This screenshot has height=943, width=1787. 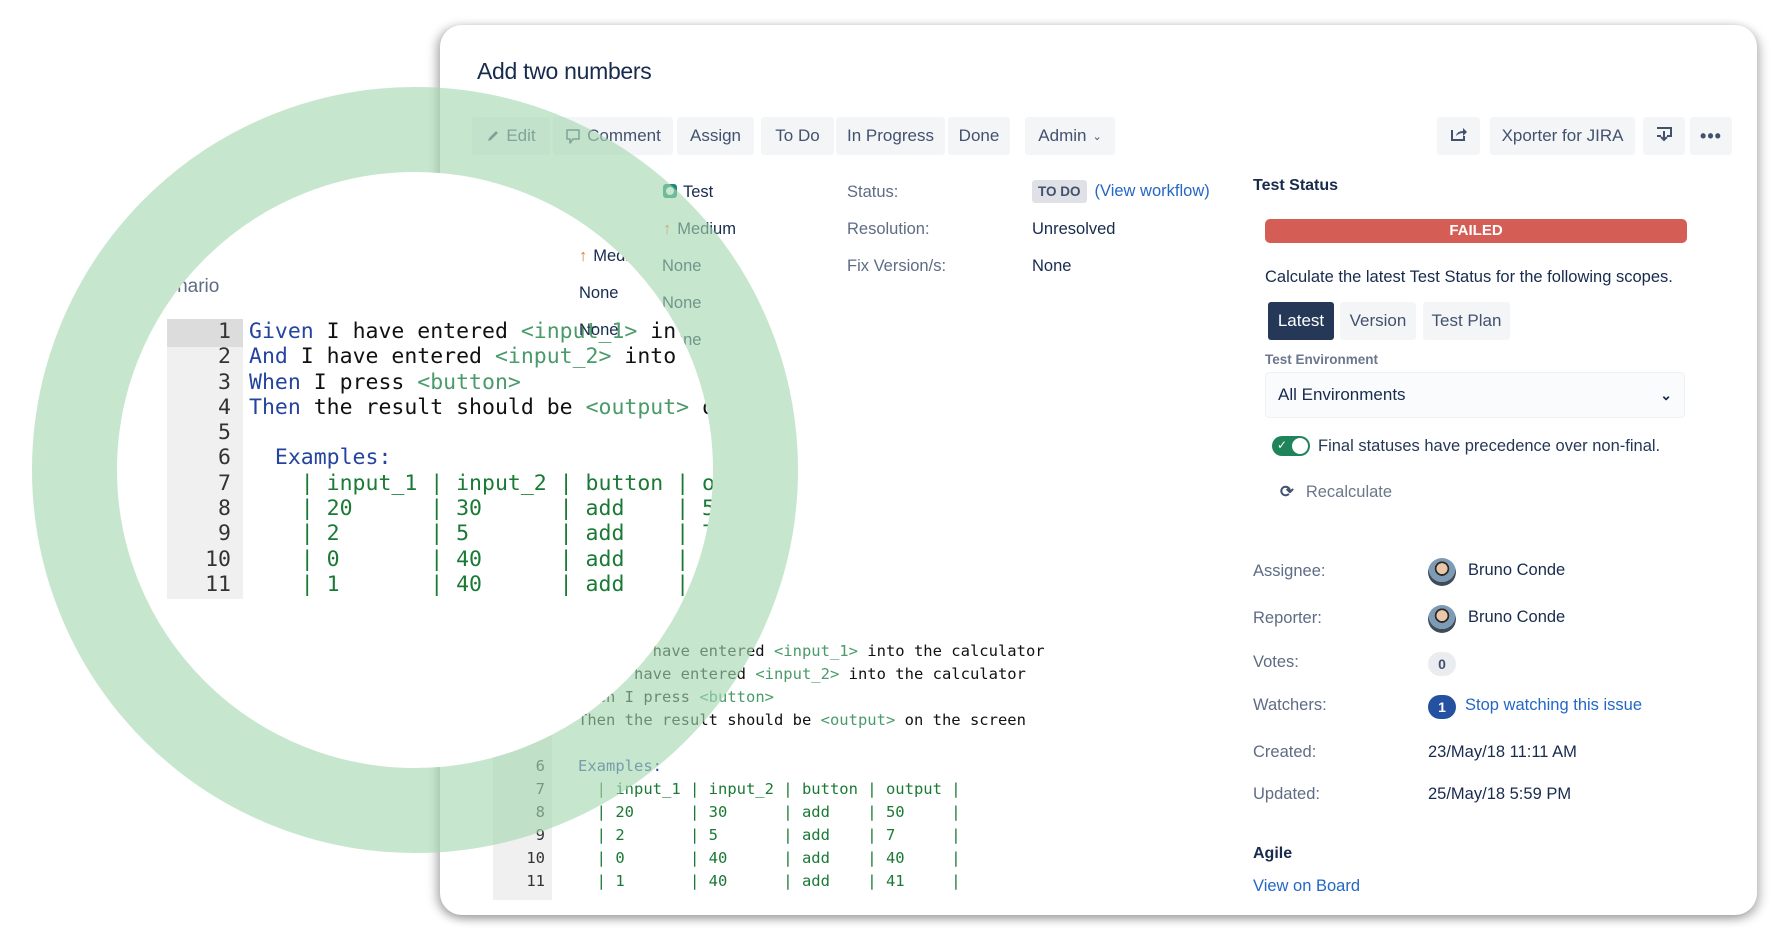 I want to click on edit-button: Edit, so click(x=511, y=136).